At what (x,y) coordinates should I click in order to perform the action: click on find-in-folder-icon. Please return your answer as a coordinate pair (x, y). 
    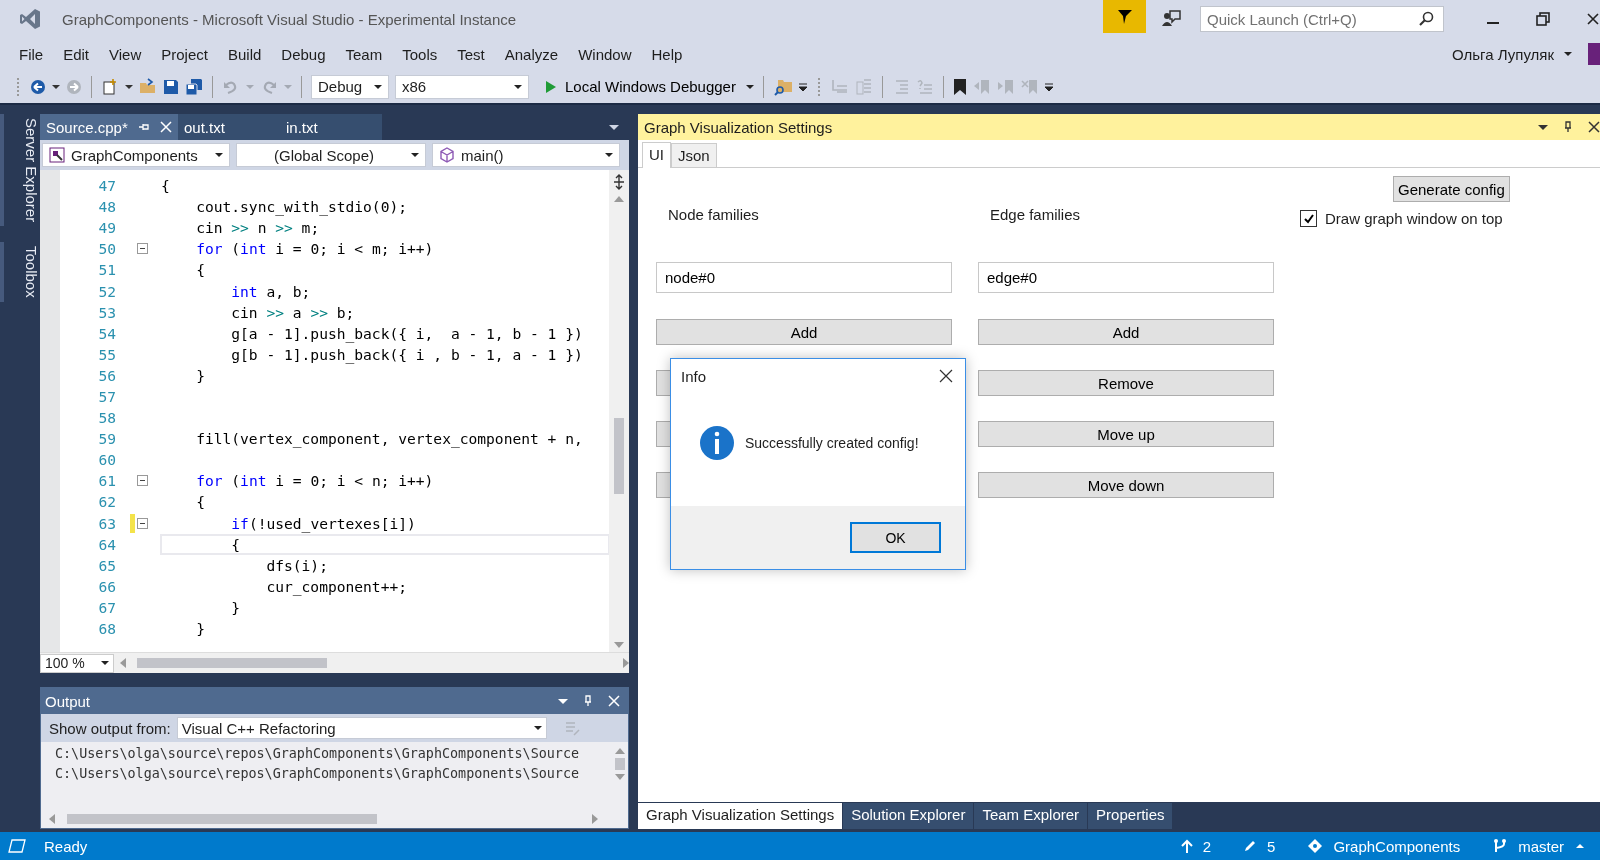
    Looking at the image, I should click on (782, 86).